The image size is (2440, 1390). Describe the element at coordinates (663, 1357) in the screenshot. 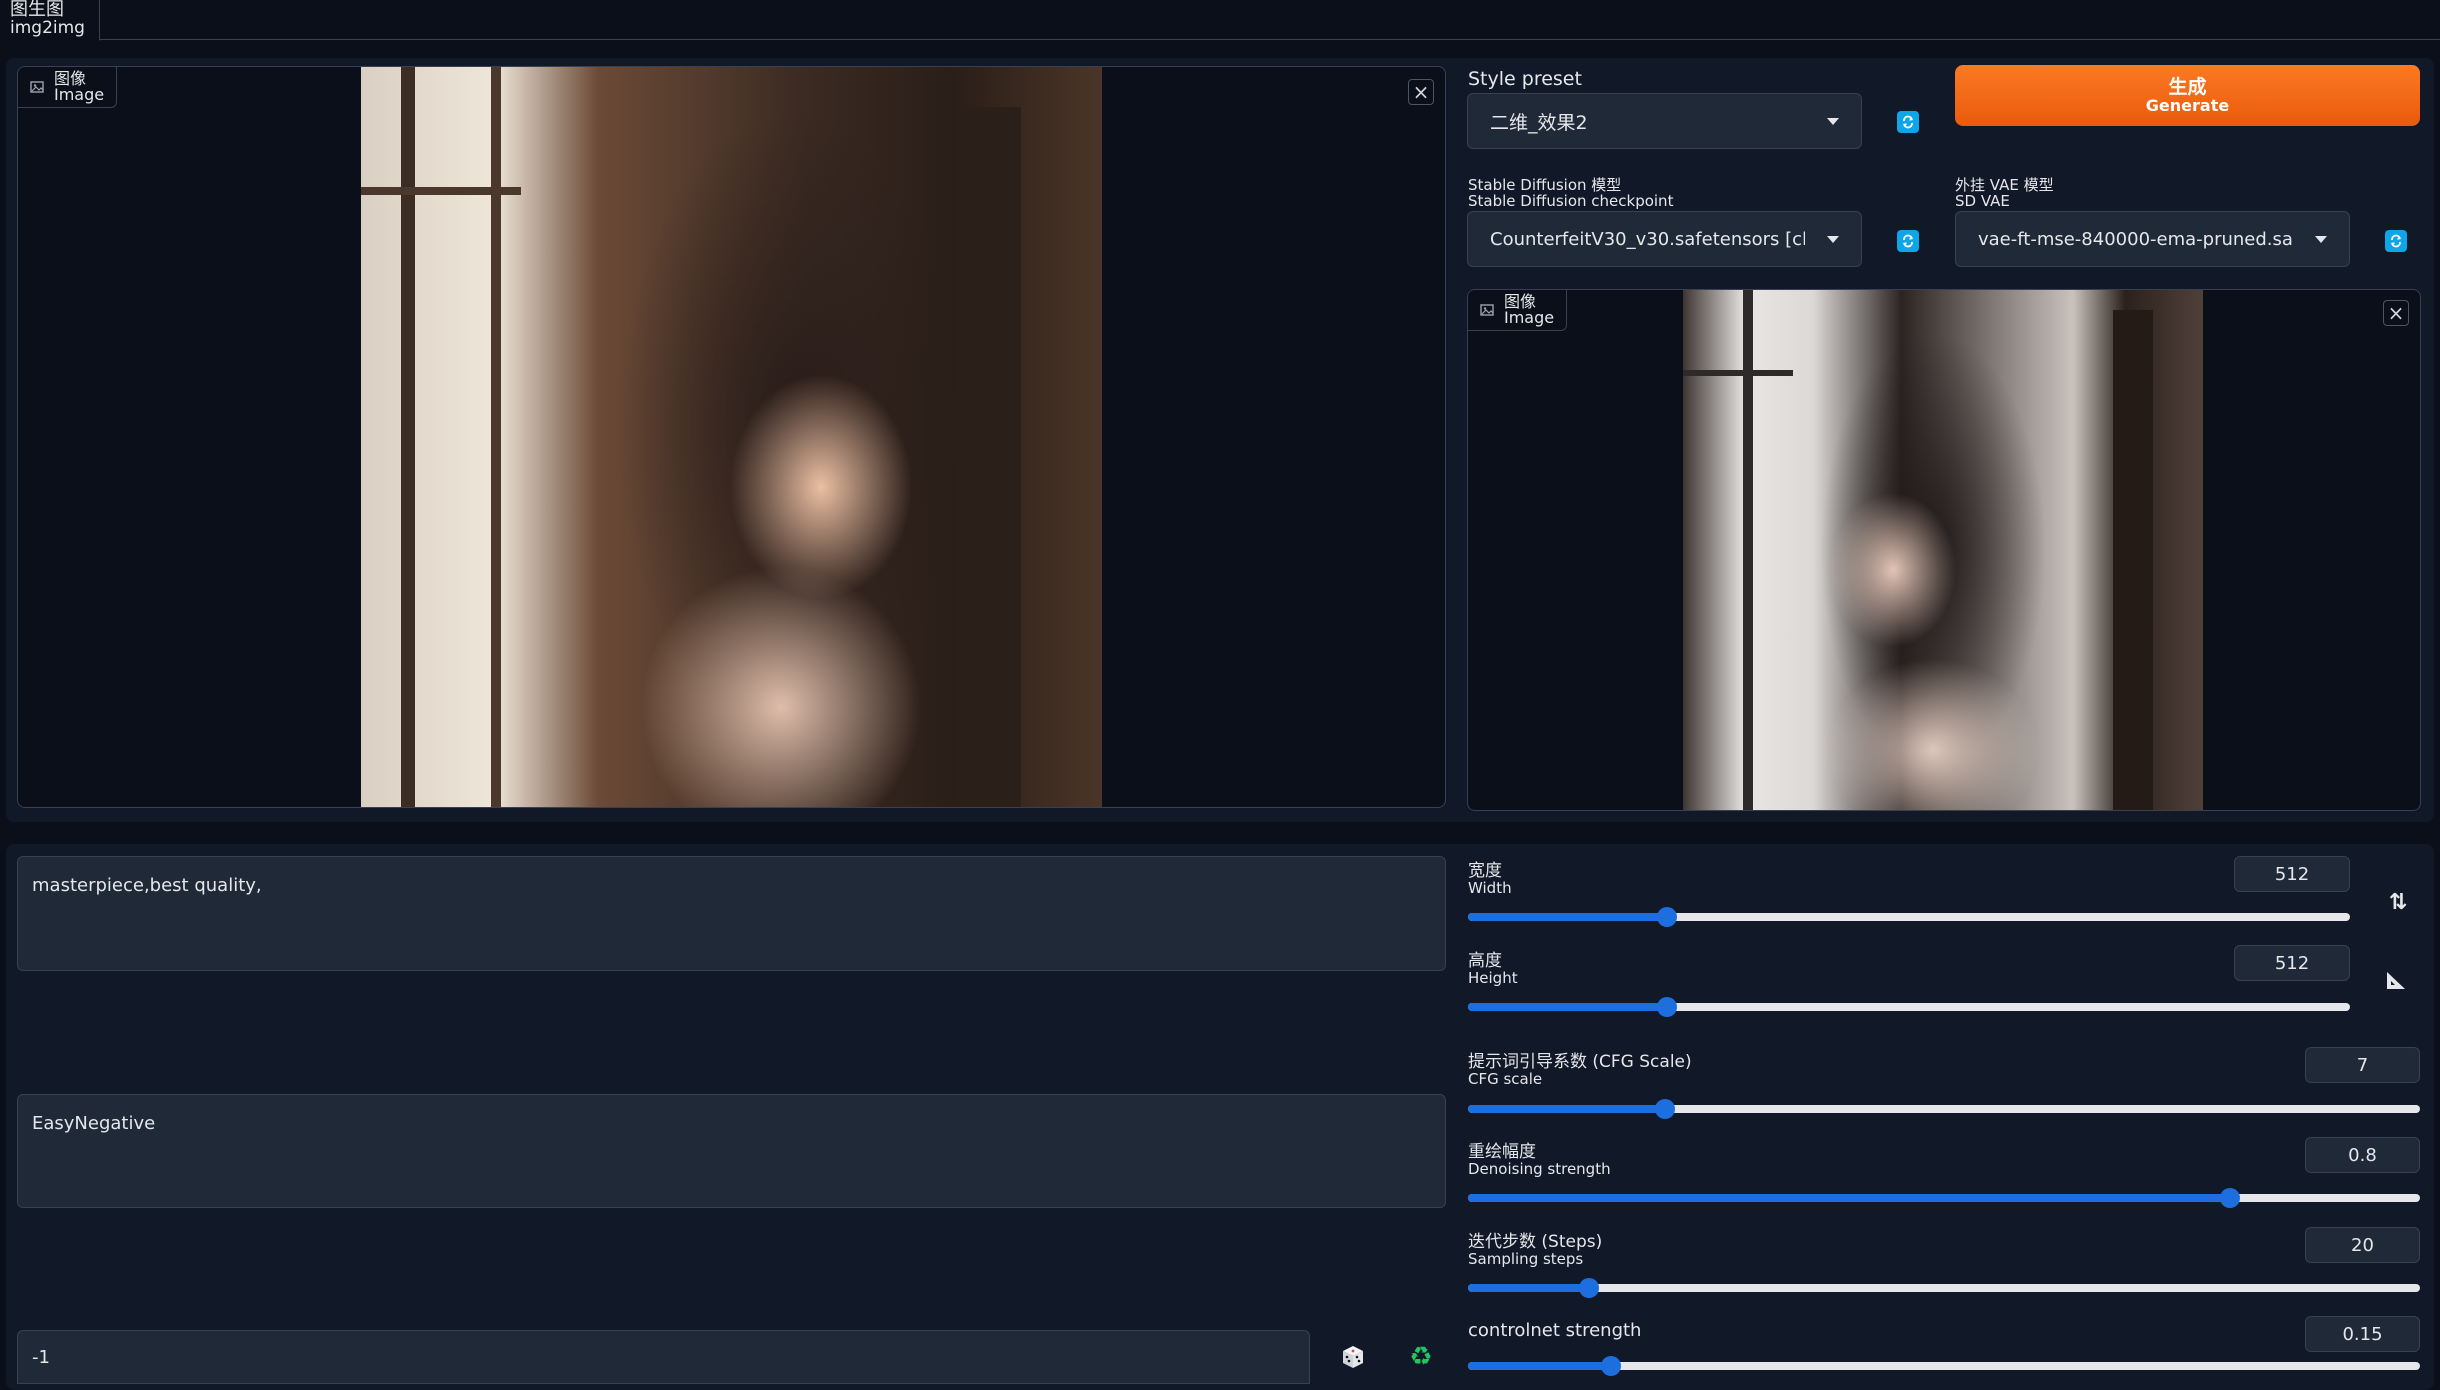

I see `seed-input: -1` at that location.